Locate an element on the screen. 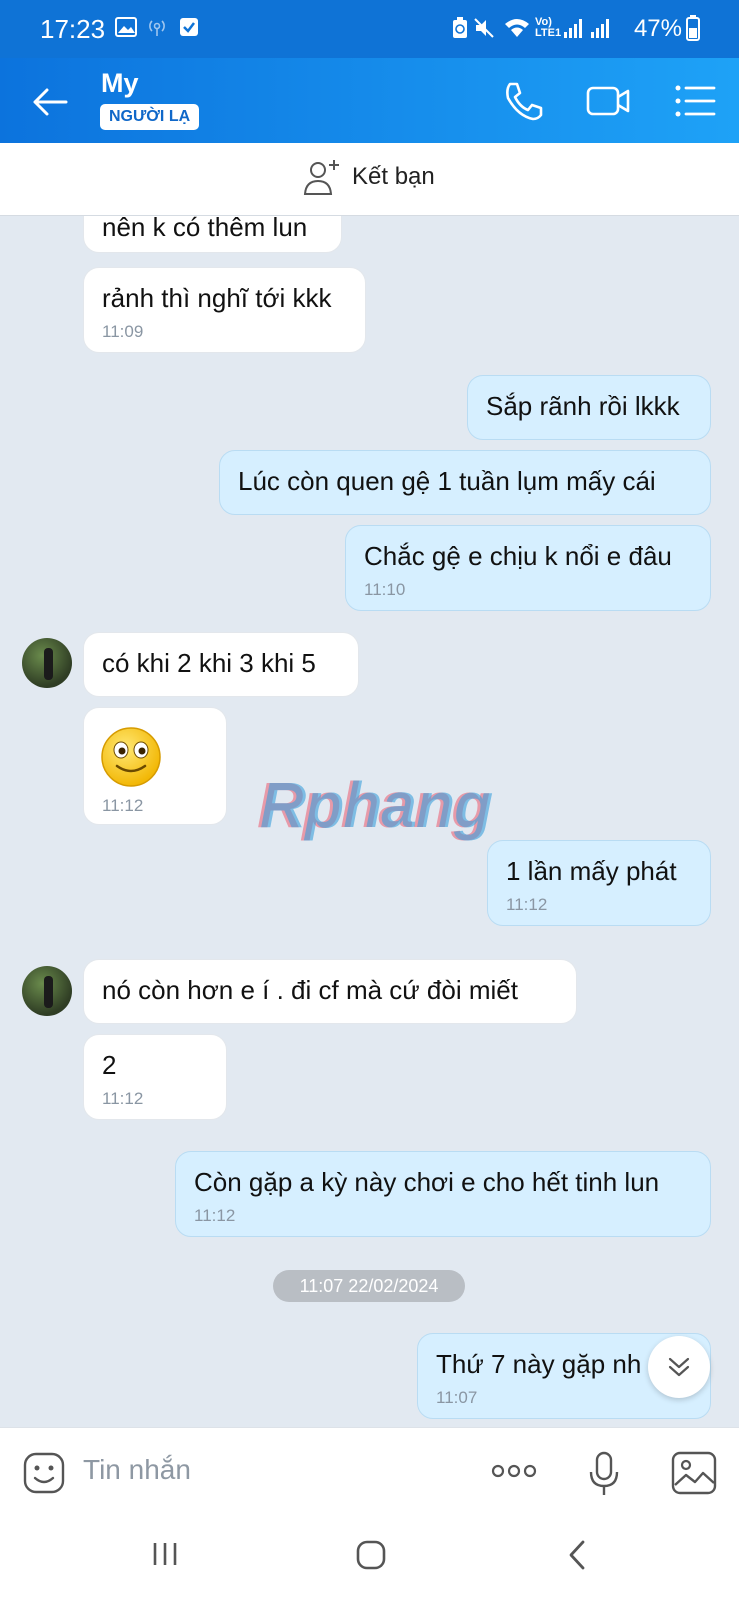  signal-2-icon is located at coordinates (600, 28).